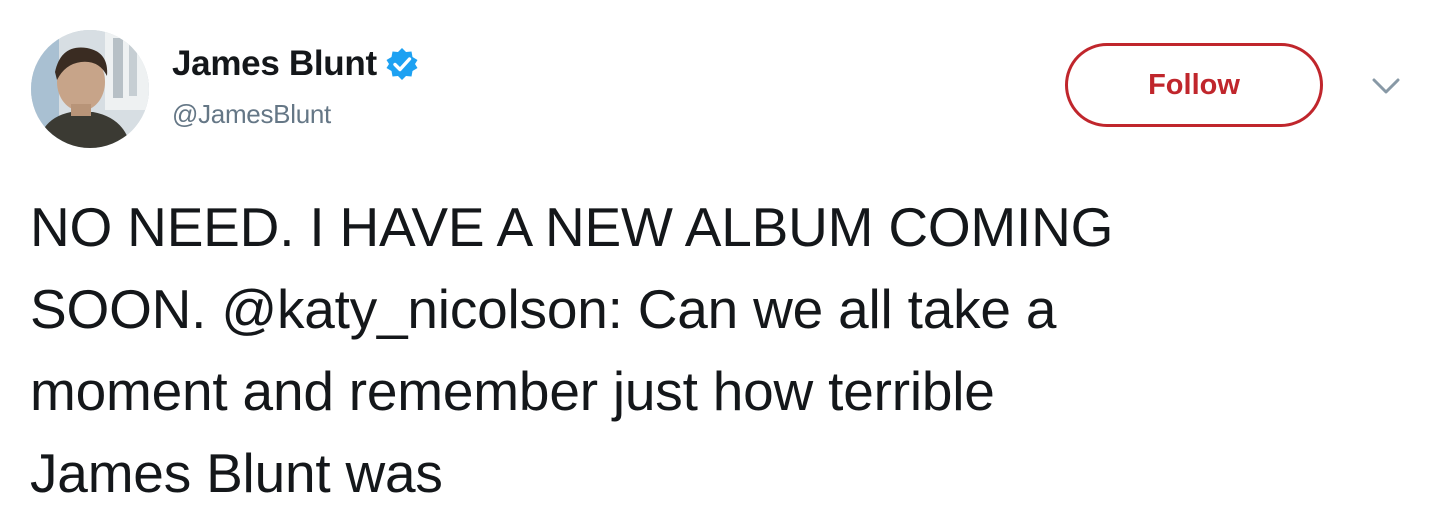  I want to click on chevron-down-icon, so click(1386, 87).